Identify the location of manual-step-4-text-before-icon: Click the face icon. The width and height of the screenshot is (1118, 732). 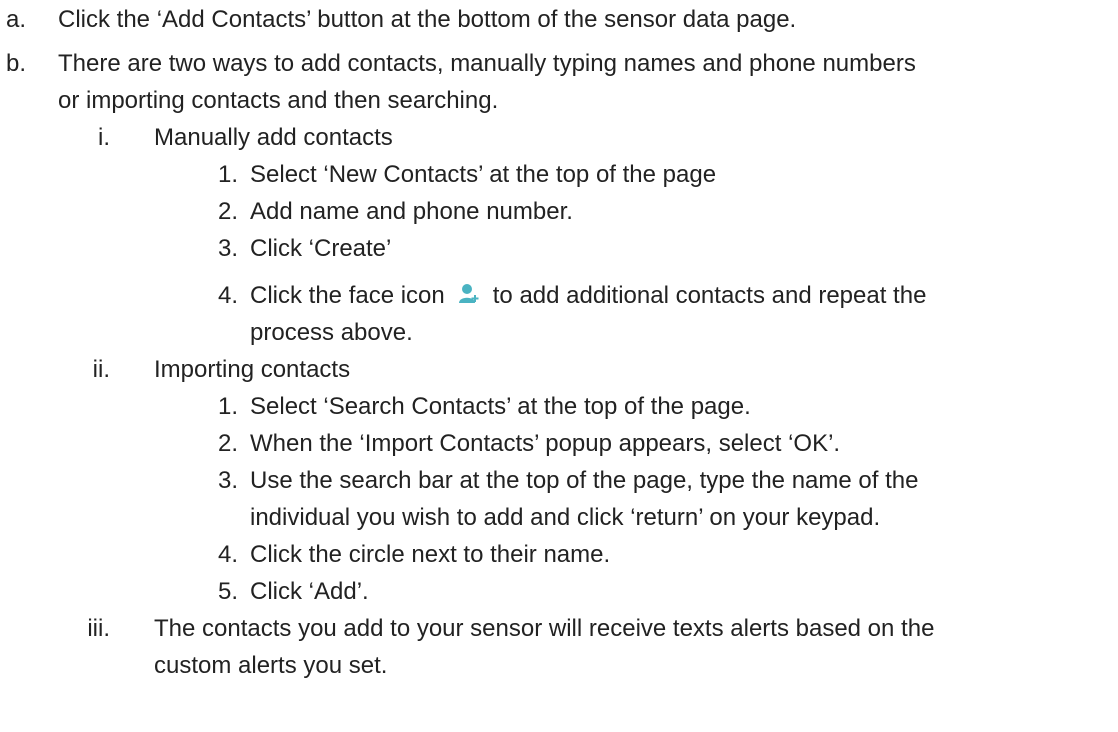
(347, 295).